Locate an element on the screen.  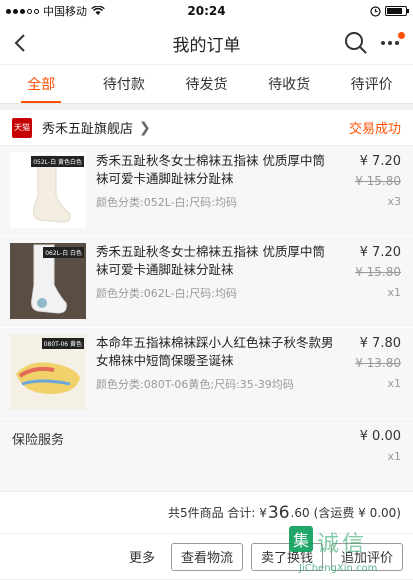
tab-all: 全部 is located at coordinates (41, 84).